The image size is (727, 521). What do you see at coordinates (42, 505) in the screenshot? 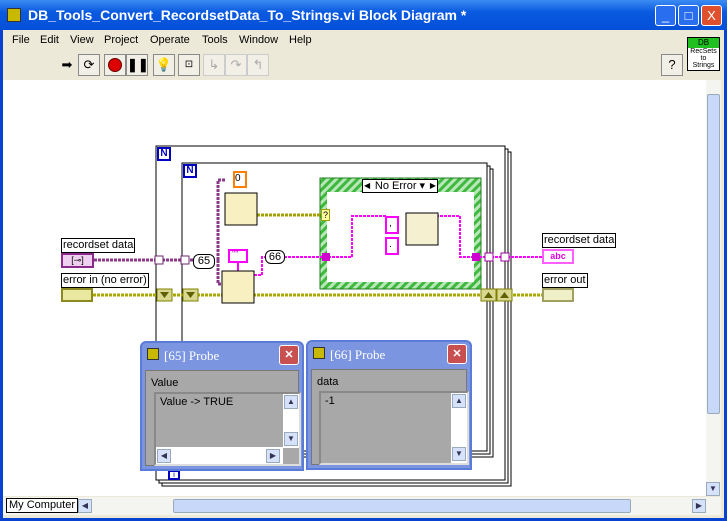
I see `context-label: My Computer` at bounding box center [42, 505].